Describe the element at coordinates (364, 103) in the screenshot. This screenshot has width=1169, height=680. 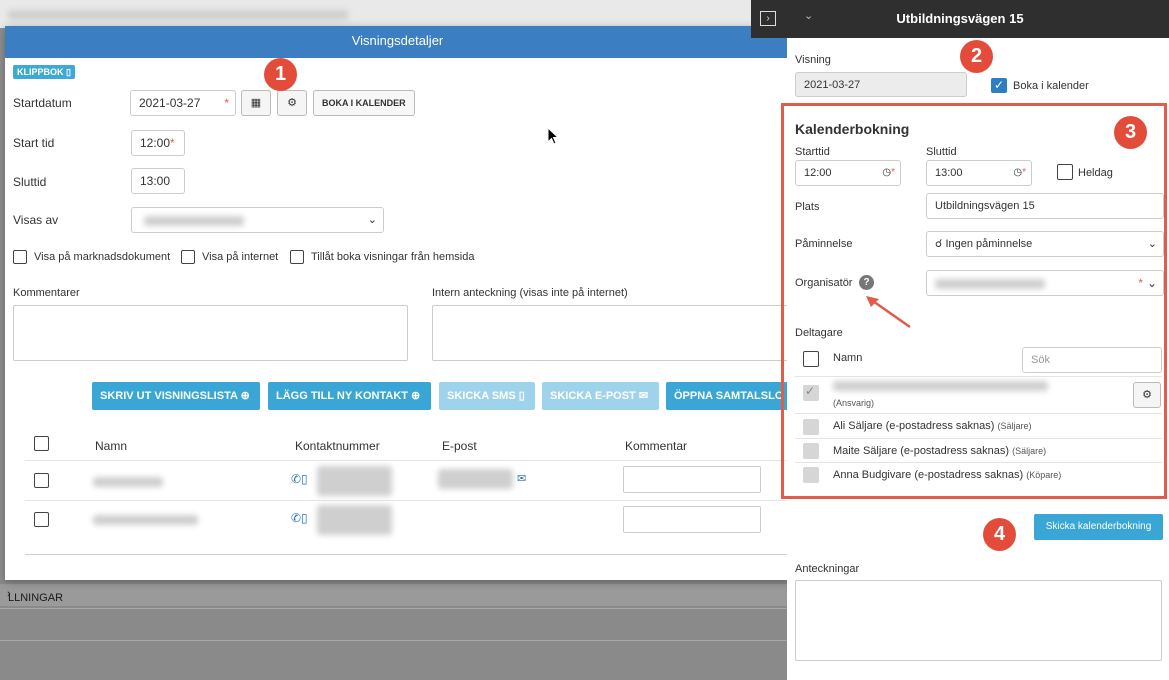
I see `boka-i-kalender-button: BOKA I KALENDER` at that location.